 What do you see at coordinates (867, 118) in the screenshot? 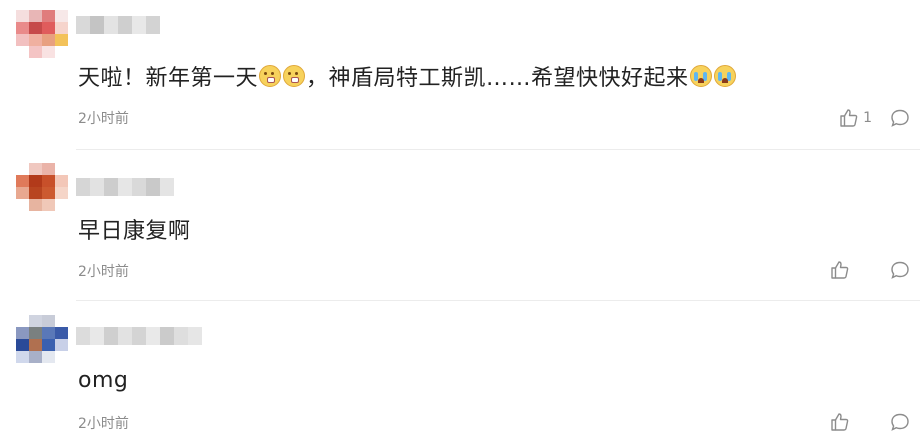
I see `like-count: 1` at bounding box center [867, 118].